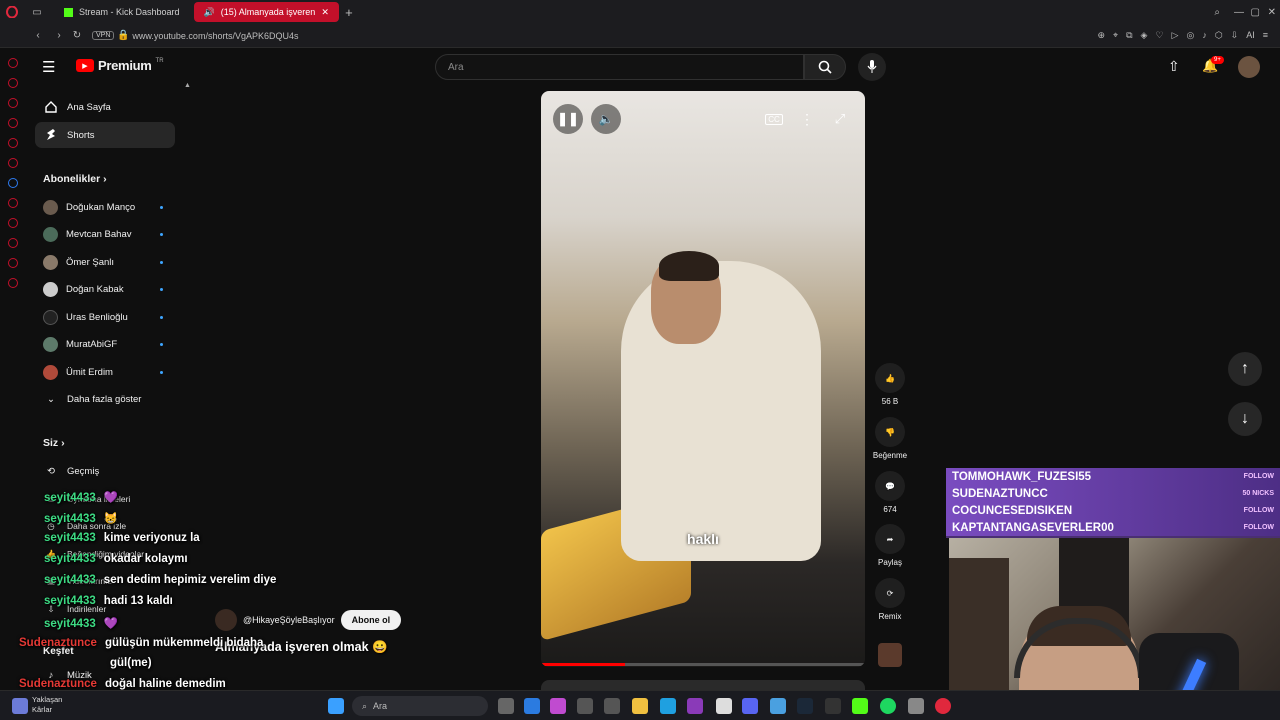  What do you see at coordinates (888, 706) in the screenshot?
I see `spotify-icon` at bounding box center [888, 706].